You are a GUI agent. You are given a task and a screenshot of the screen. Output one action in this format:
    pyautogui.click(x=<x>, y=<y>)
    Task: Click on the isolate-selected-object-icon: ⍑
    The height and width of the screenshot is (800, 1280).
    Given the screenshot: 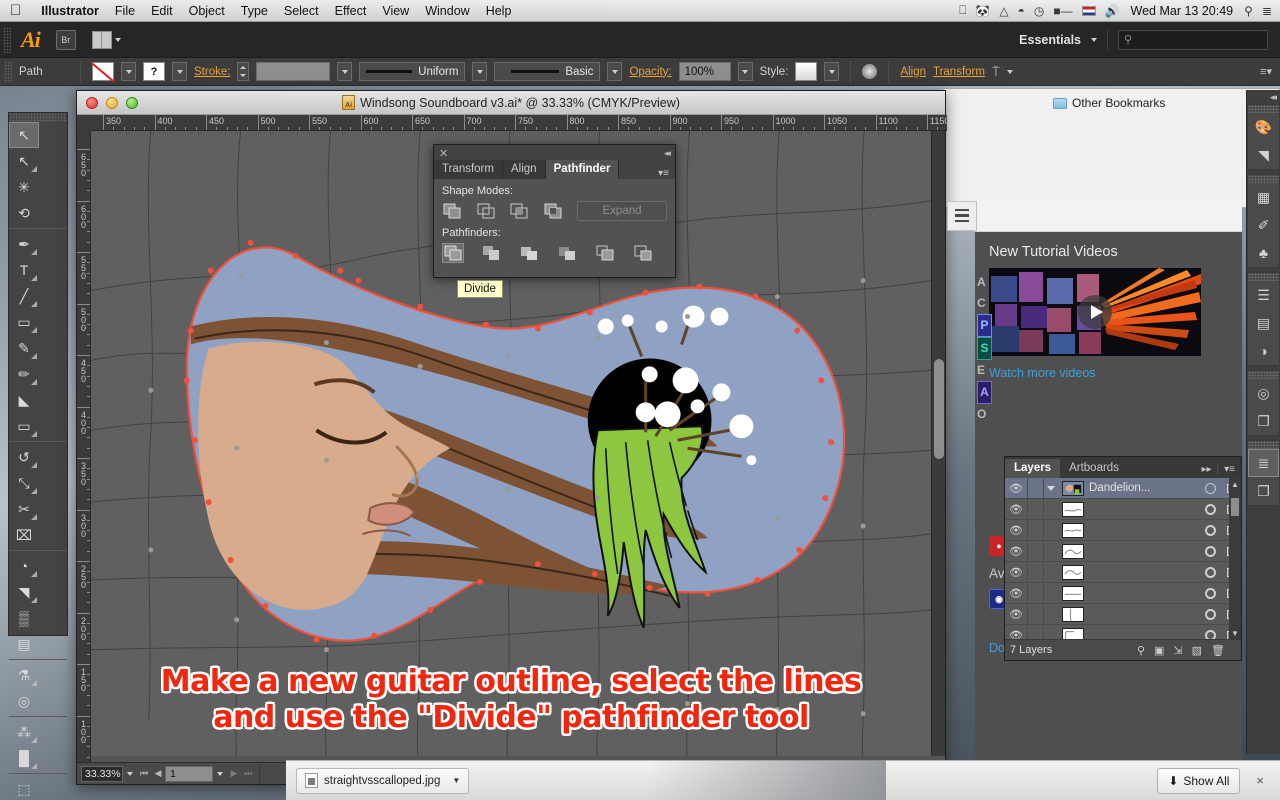 What is the action you would take?
    pyautogui.click(x=996, y=72)
    